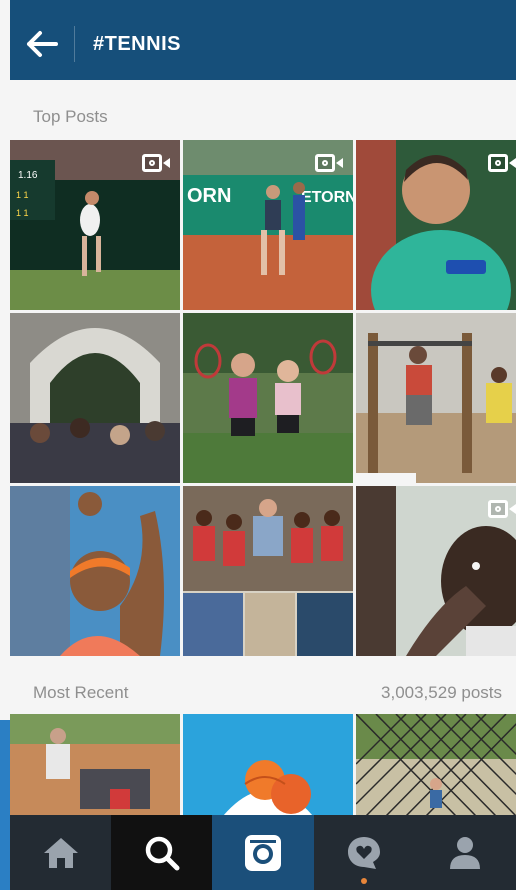 The image size is (516, 890). I want to click on heart-bubble-icon, so click(364, 852).